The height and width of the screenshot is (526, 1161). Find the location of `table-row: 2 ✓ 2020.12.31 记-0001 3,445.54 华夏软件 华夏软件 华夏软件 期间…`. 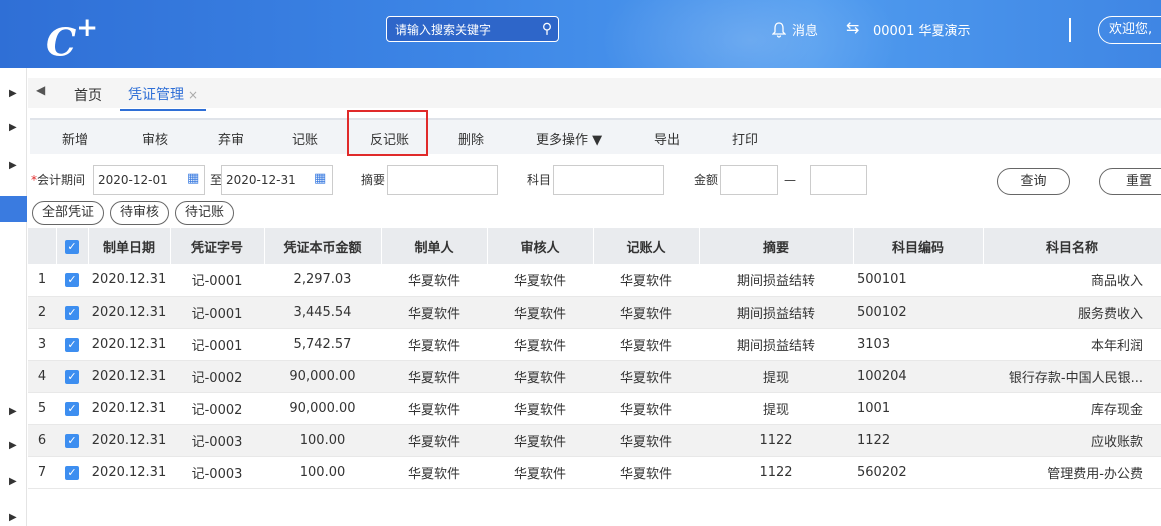

table-row: 2 ✓ 2020.12.31 记-0001 3,445.54 华夏软件 华夏软件 华夏软件 期间… is located at coordinates (594, 312).